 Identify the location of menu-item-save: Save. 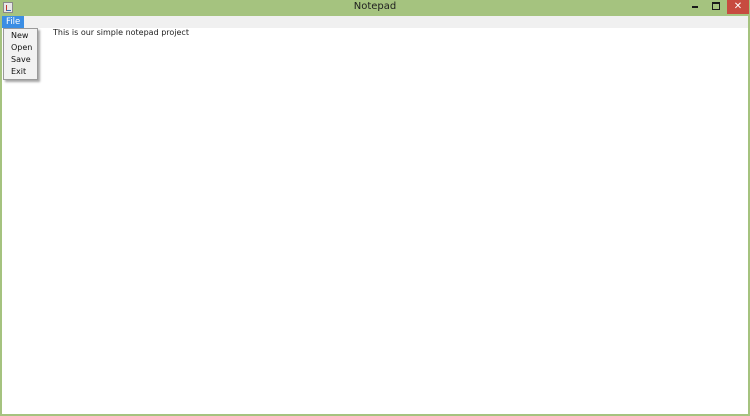
(20, 60).